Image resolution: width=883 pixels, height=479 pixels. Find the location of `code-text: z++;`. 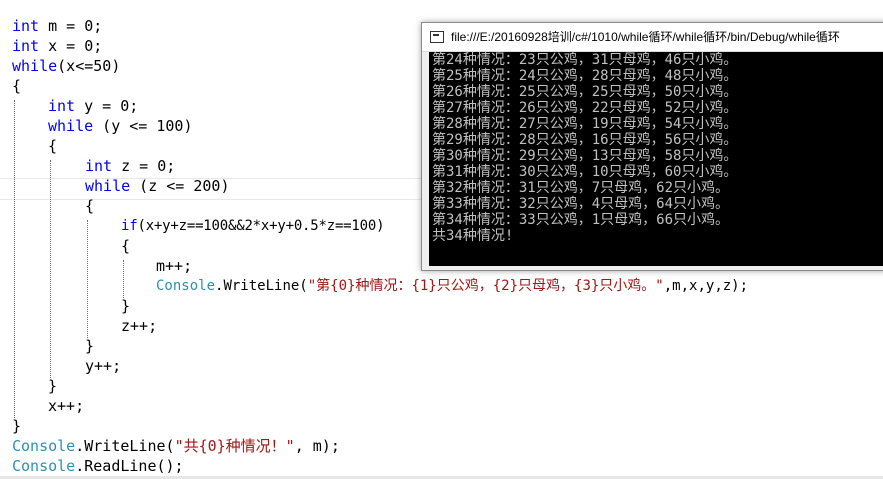

code-text: z++; is located at coordinates (139, 326).